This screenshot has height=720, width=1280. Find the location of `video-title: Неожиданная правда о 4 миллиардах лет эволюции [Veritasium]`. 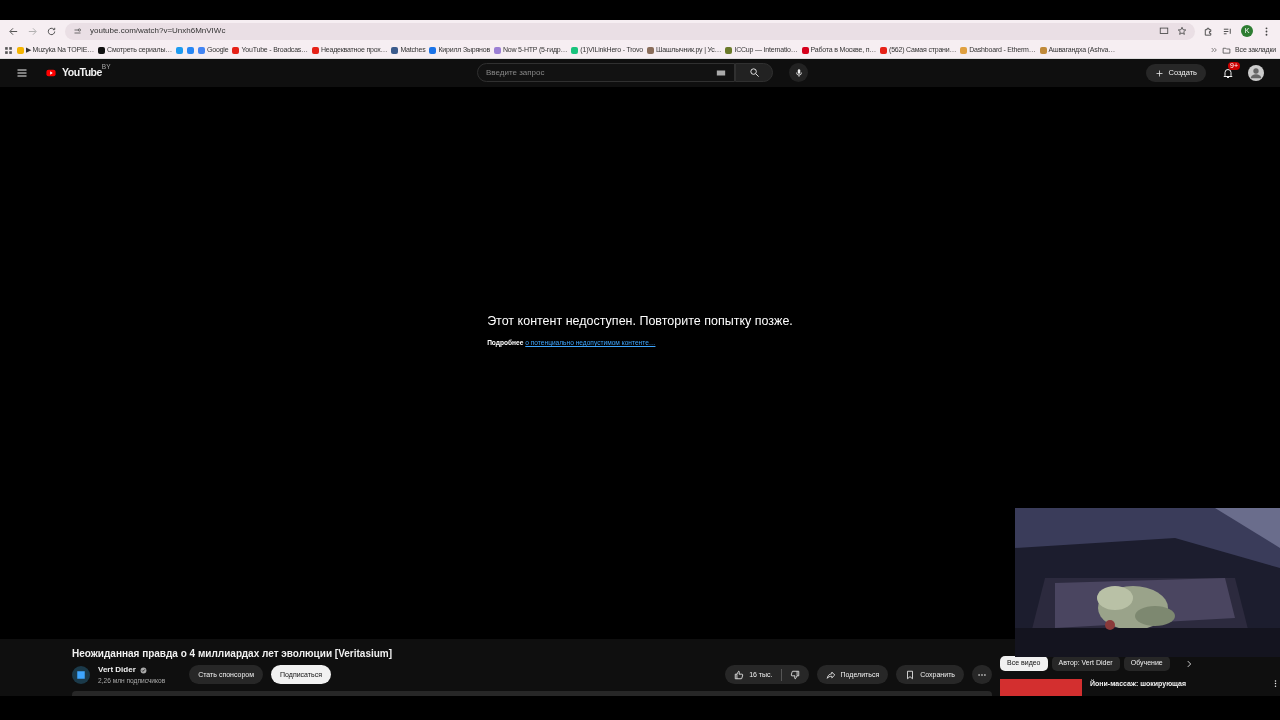

video-title: Неожиданная правда о 4 миллиардах лет эволюции [Veritasium] is located at coordinates (233, 654).